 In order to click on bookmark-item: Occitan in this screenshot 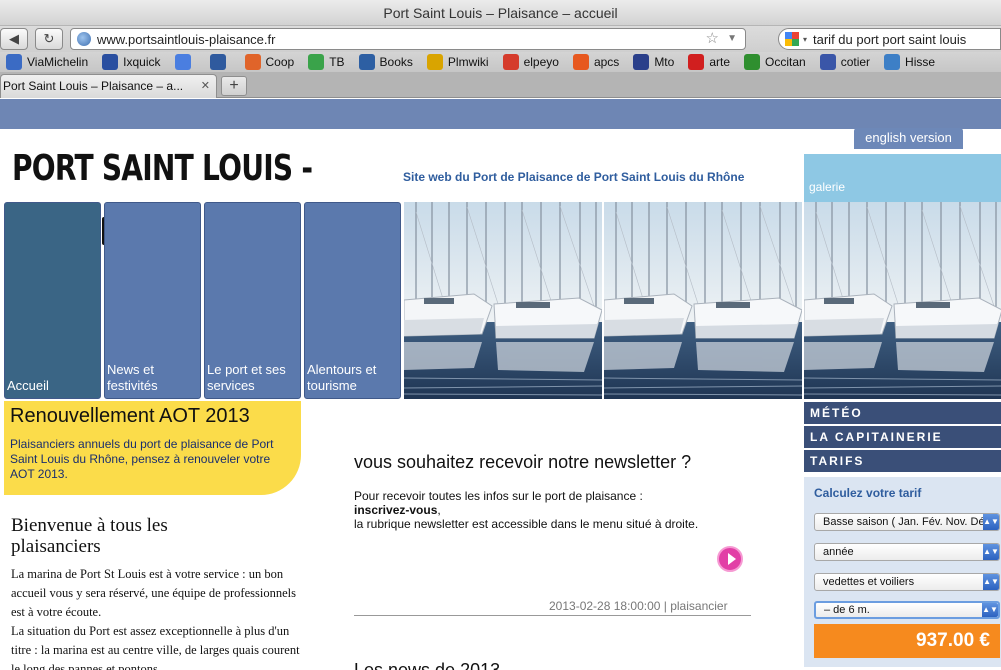, I will do `click(775, 62)`.